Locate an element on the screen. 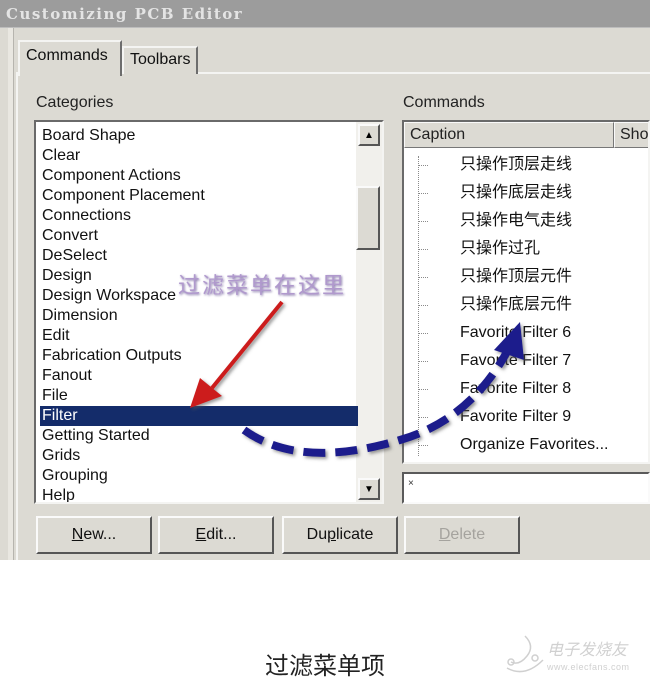 The image size is (650, 687). watermark: 电子发烧友 www.elecfans.com is located at coordinates (575, 657).